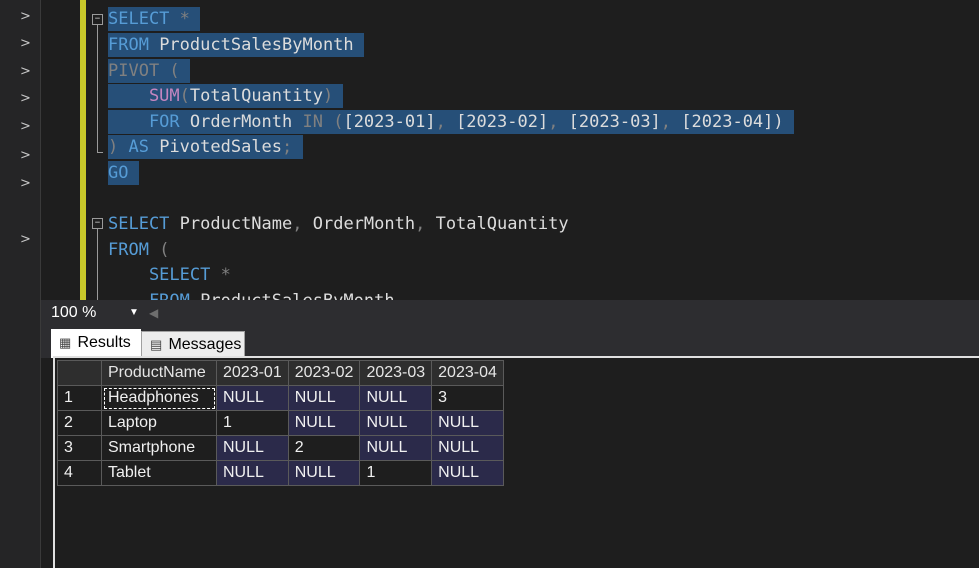 The width and height of the screenshot is (979, 568). I want to click on code-line-10: FROM (, so click(138, 250).